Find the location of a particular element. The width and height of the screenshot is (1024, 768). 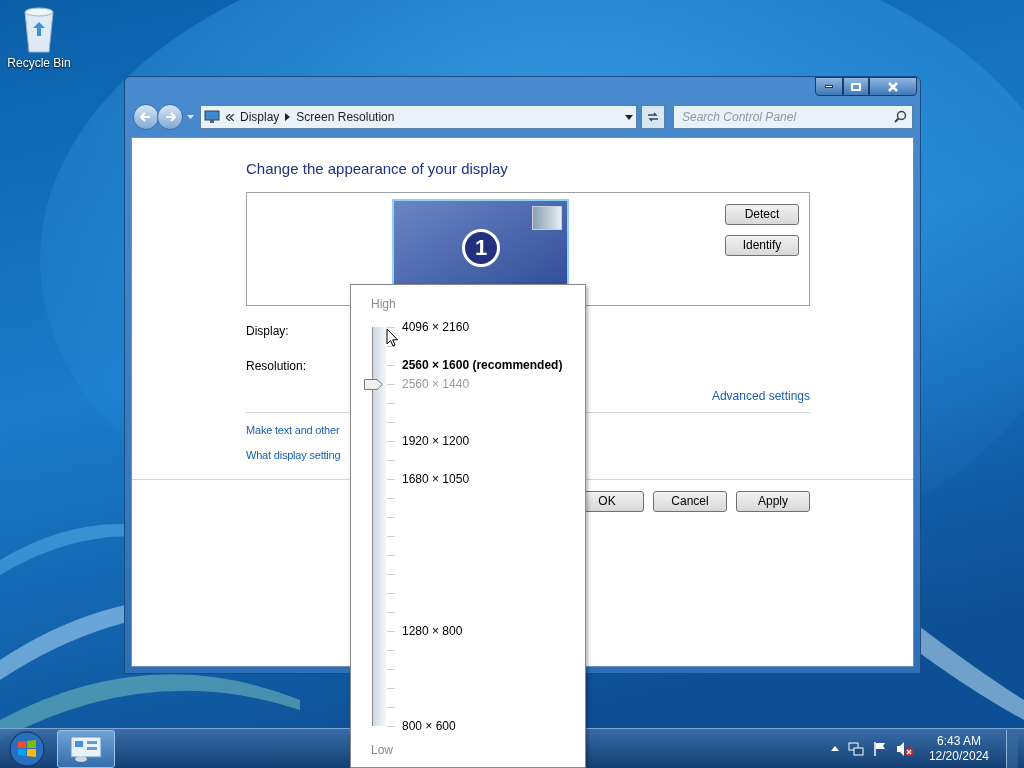

help-link: Make text and other is located at coordinates (293, 429).